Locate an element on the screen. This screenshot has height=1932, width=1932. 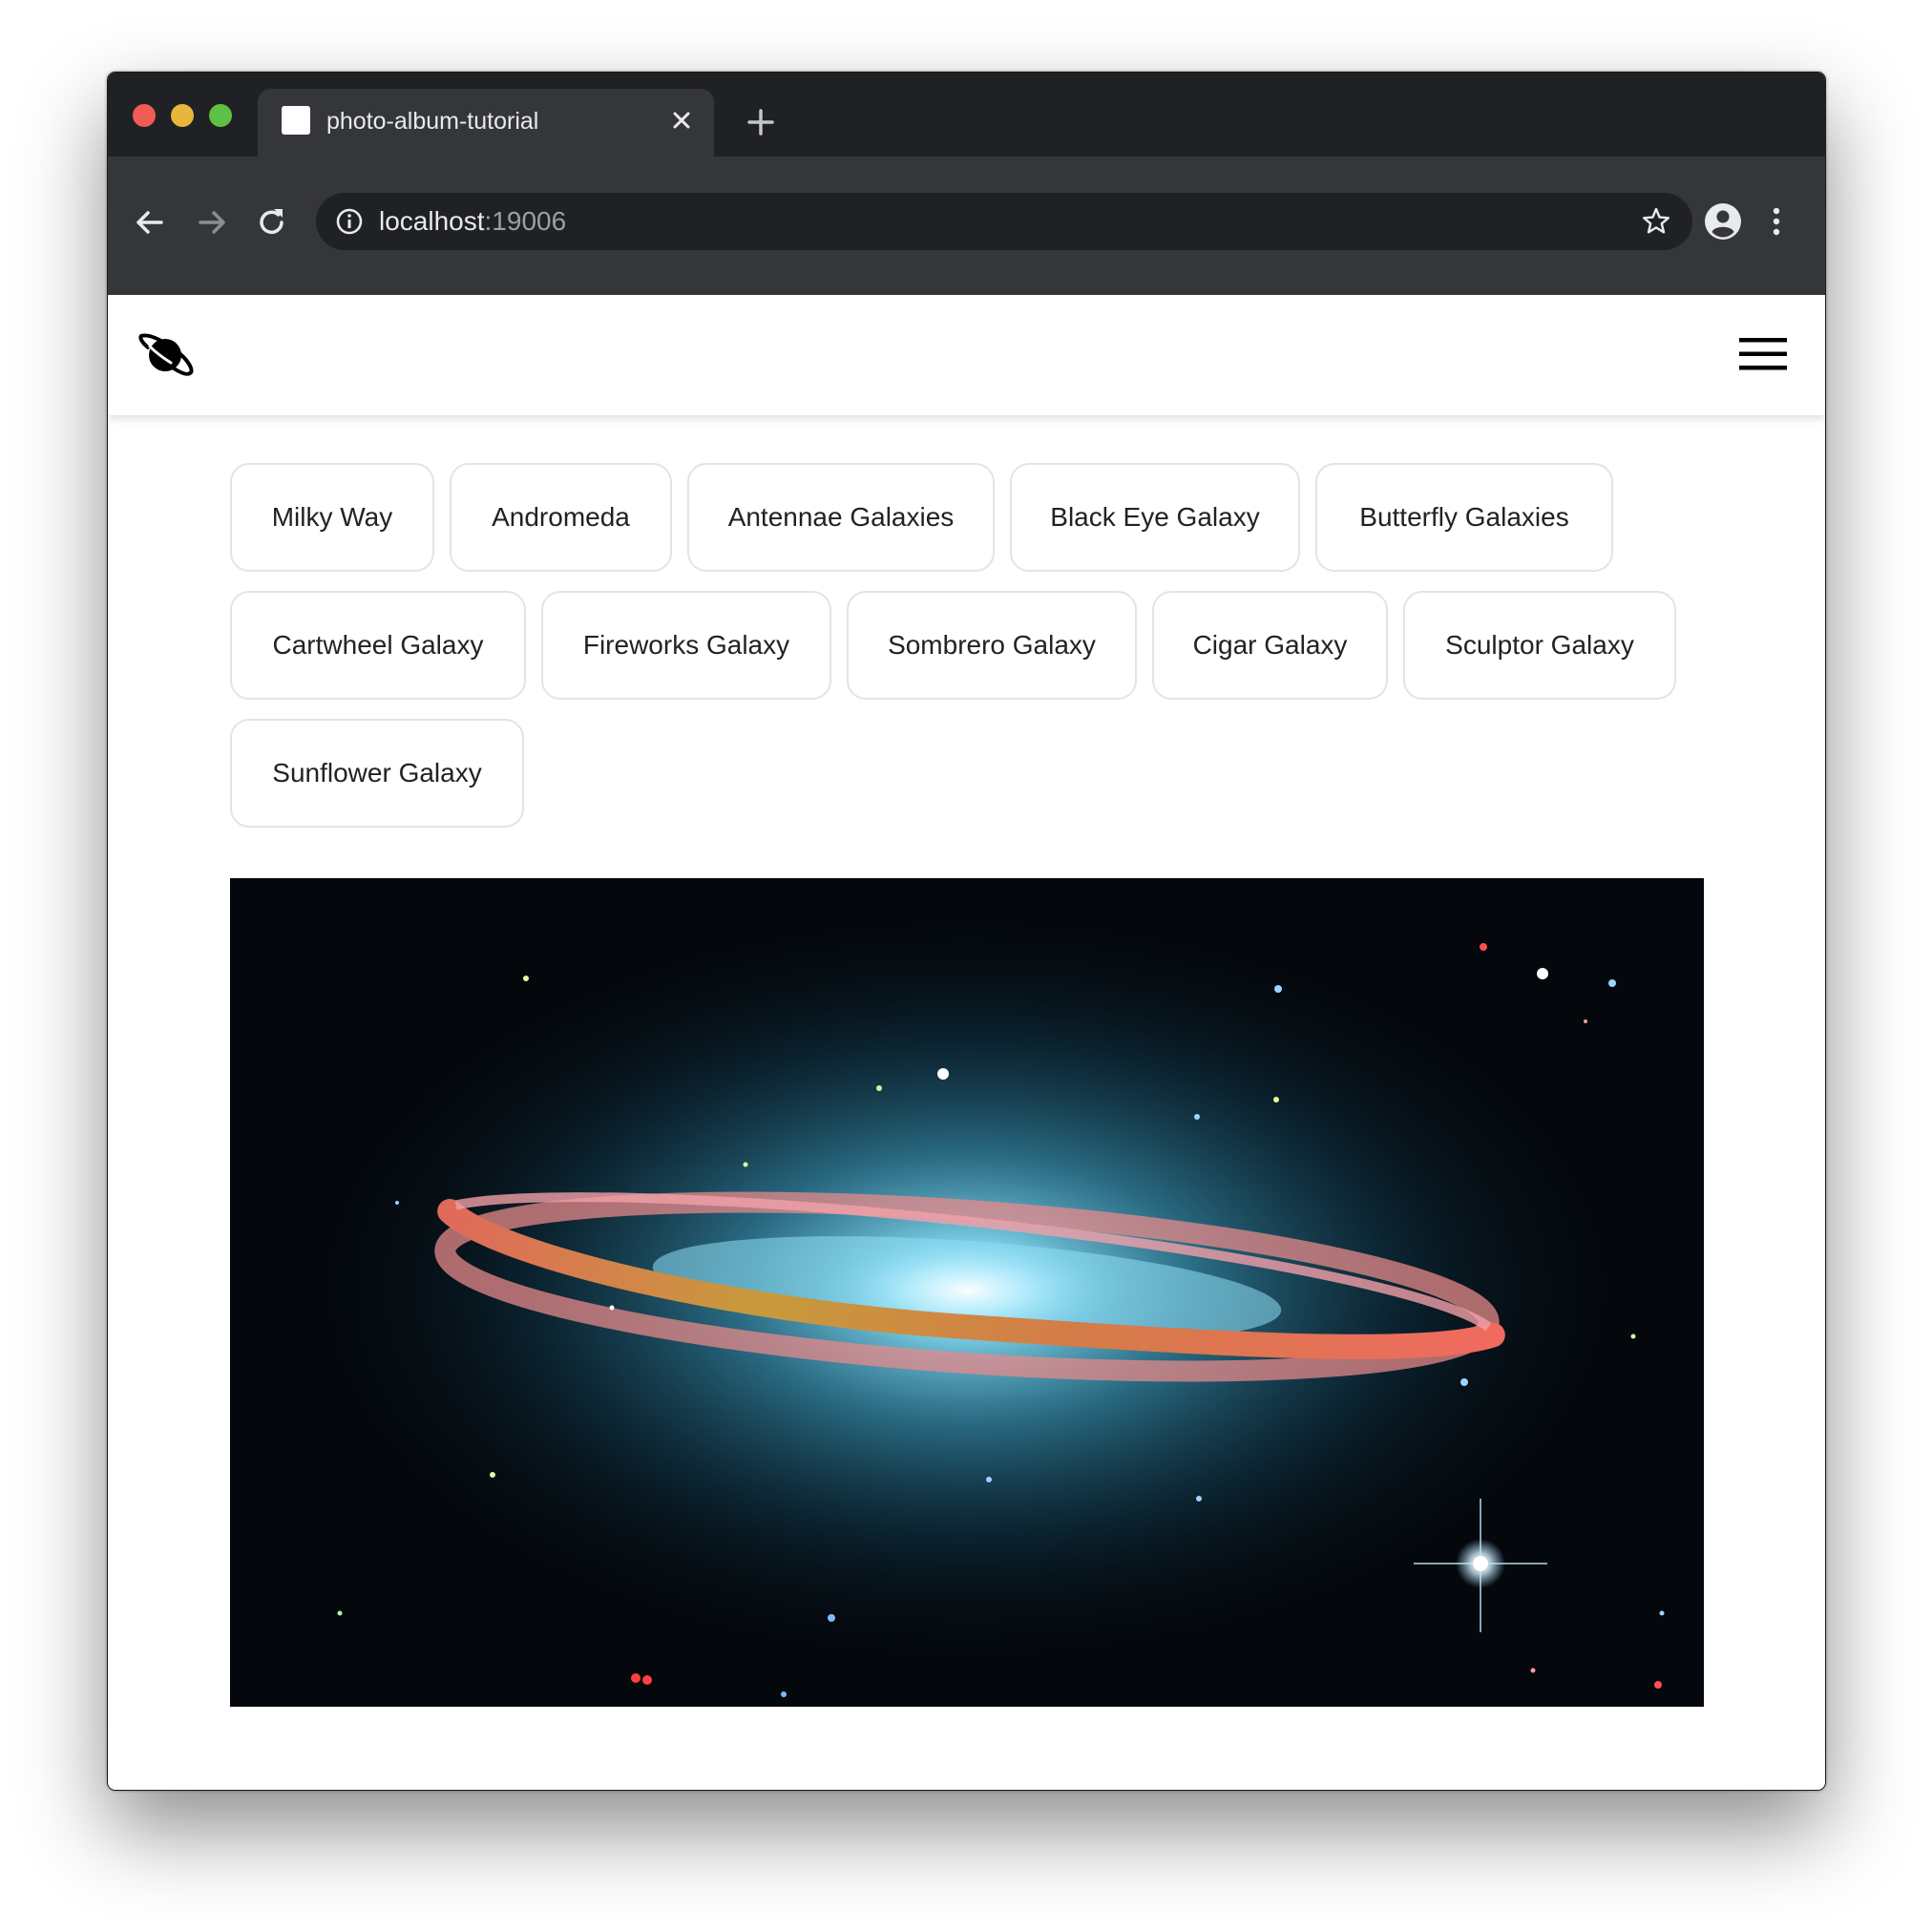
browser-toolbar: localhost:19006 is located at coordinates (966, 226).